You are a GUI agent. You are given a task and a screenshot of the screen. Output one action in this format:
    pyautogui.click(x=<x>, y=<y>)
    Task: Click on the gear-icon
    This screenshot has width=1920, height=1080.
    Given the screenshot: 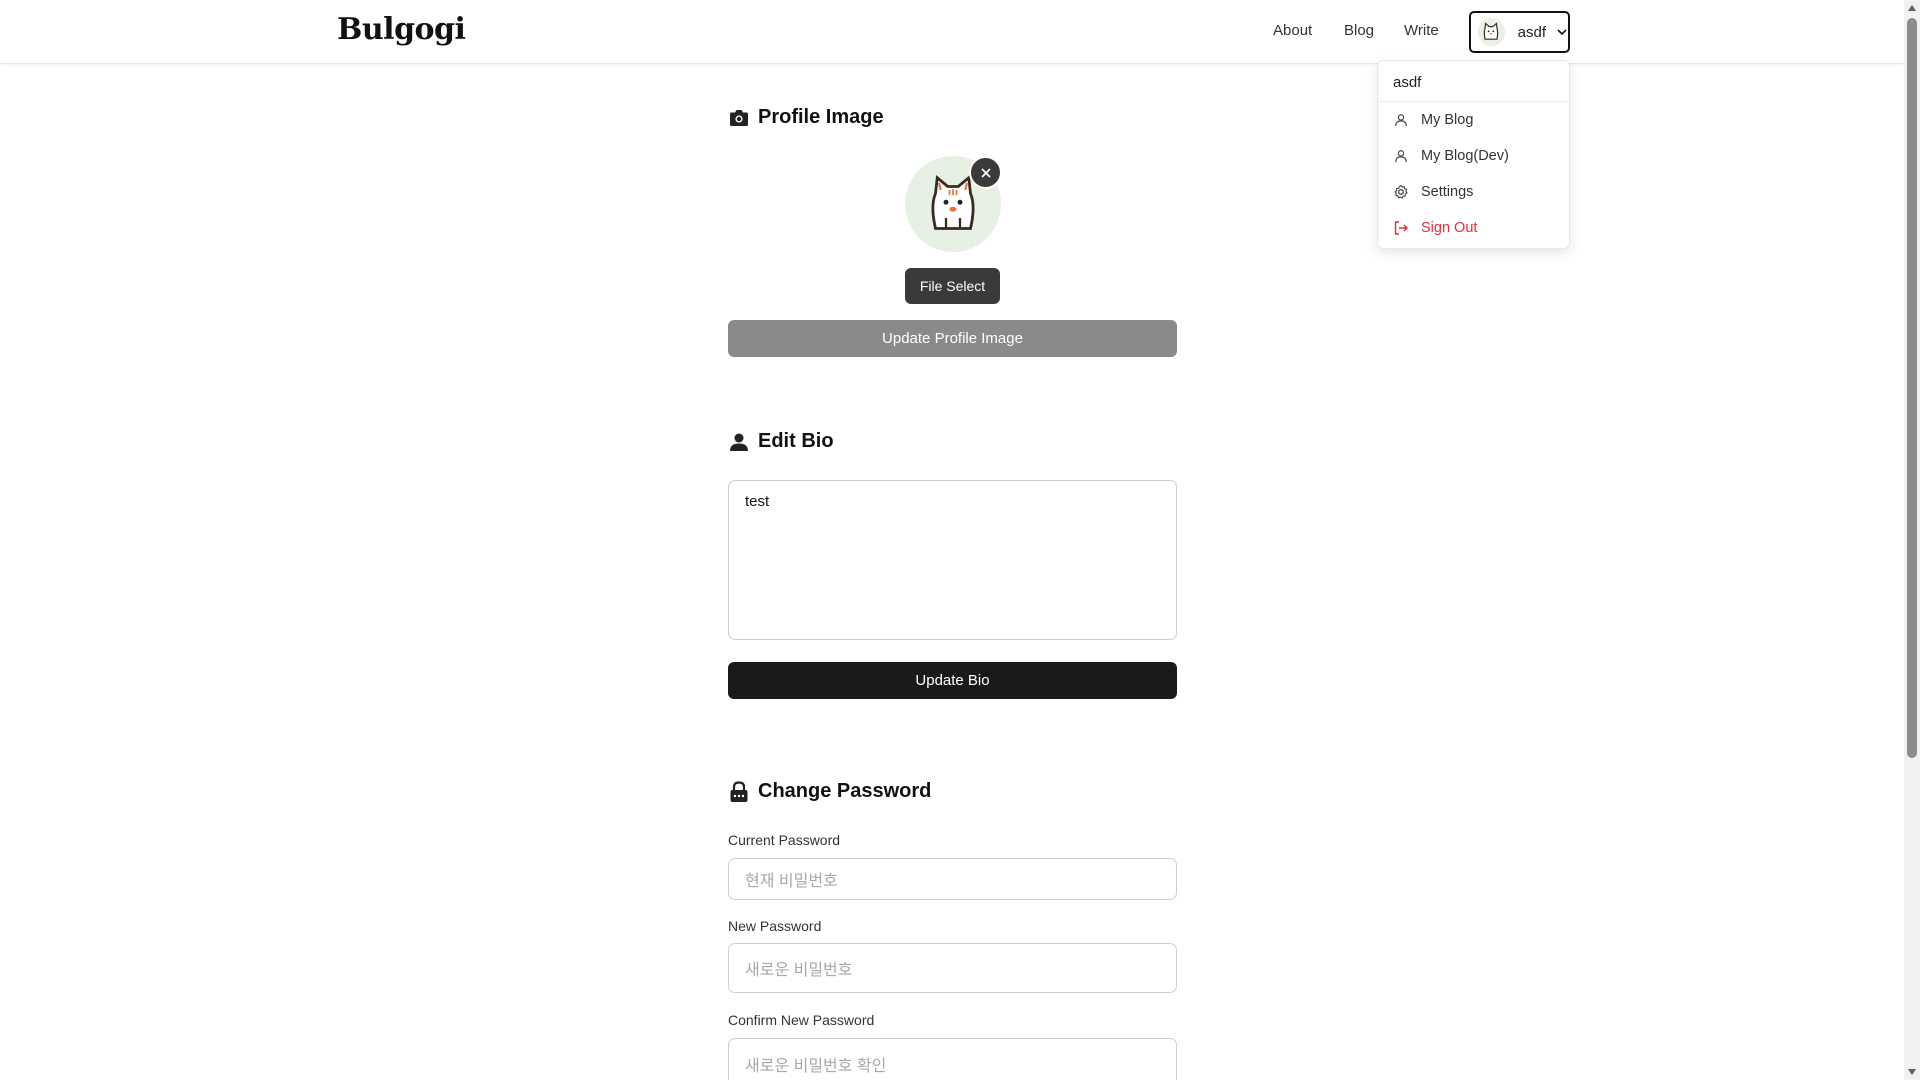 What is the action you would take?
    pyautogui.click(x=1401, y=192)
    